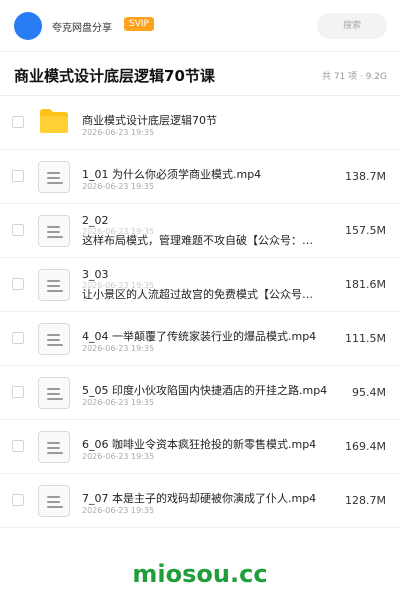 This screenshot has width=400, height=600. What do you see at coordinates (365, 284) in the screenshot?
I see `item-size: 181.6M` at bounding box center [365, 284].